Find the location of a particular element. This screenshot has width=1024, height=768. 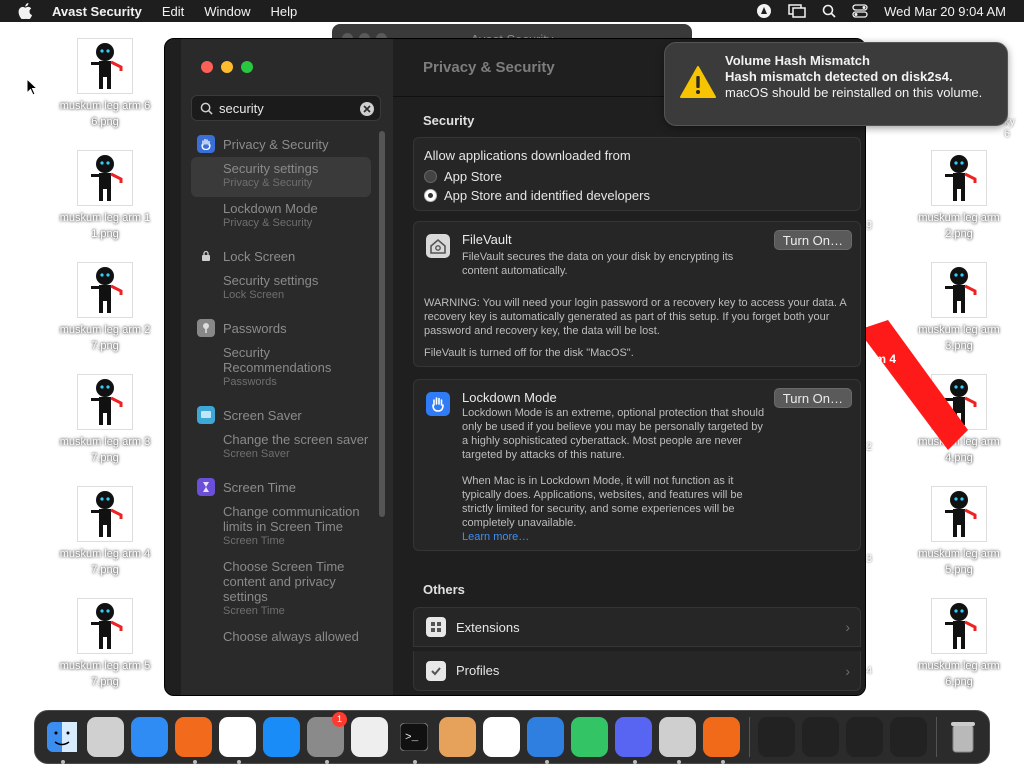

desktop-image-fragment is located at coordinates (913, 375).